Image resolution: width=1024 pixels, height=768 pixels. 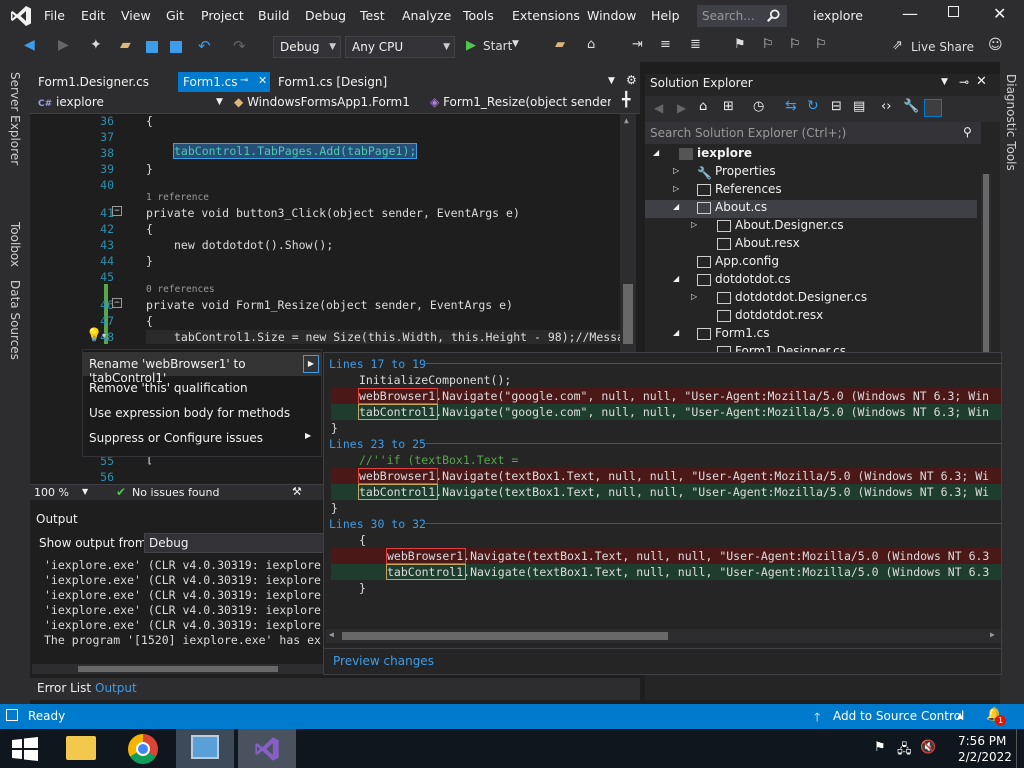 I want to click on forward-icon: ▶, so click(x=63, y=47).